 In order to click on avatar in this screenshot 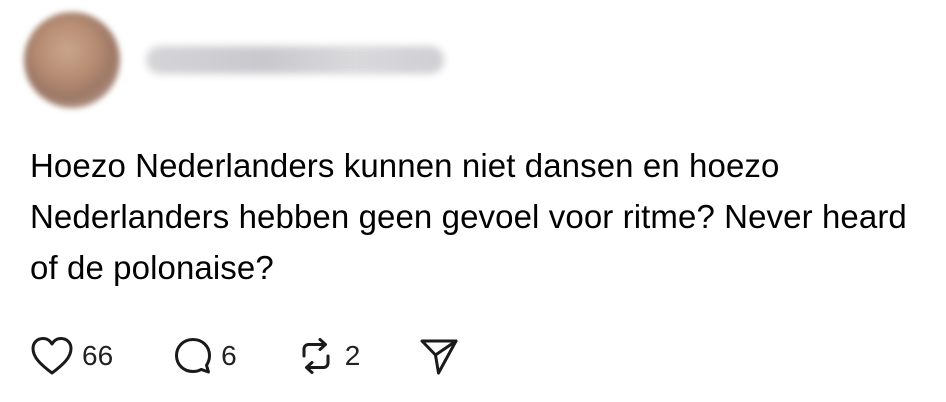, I will do `click(72, 60)`.